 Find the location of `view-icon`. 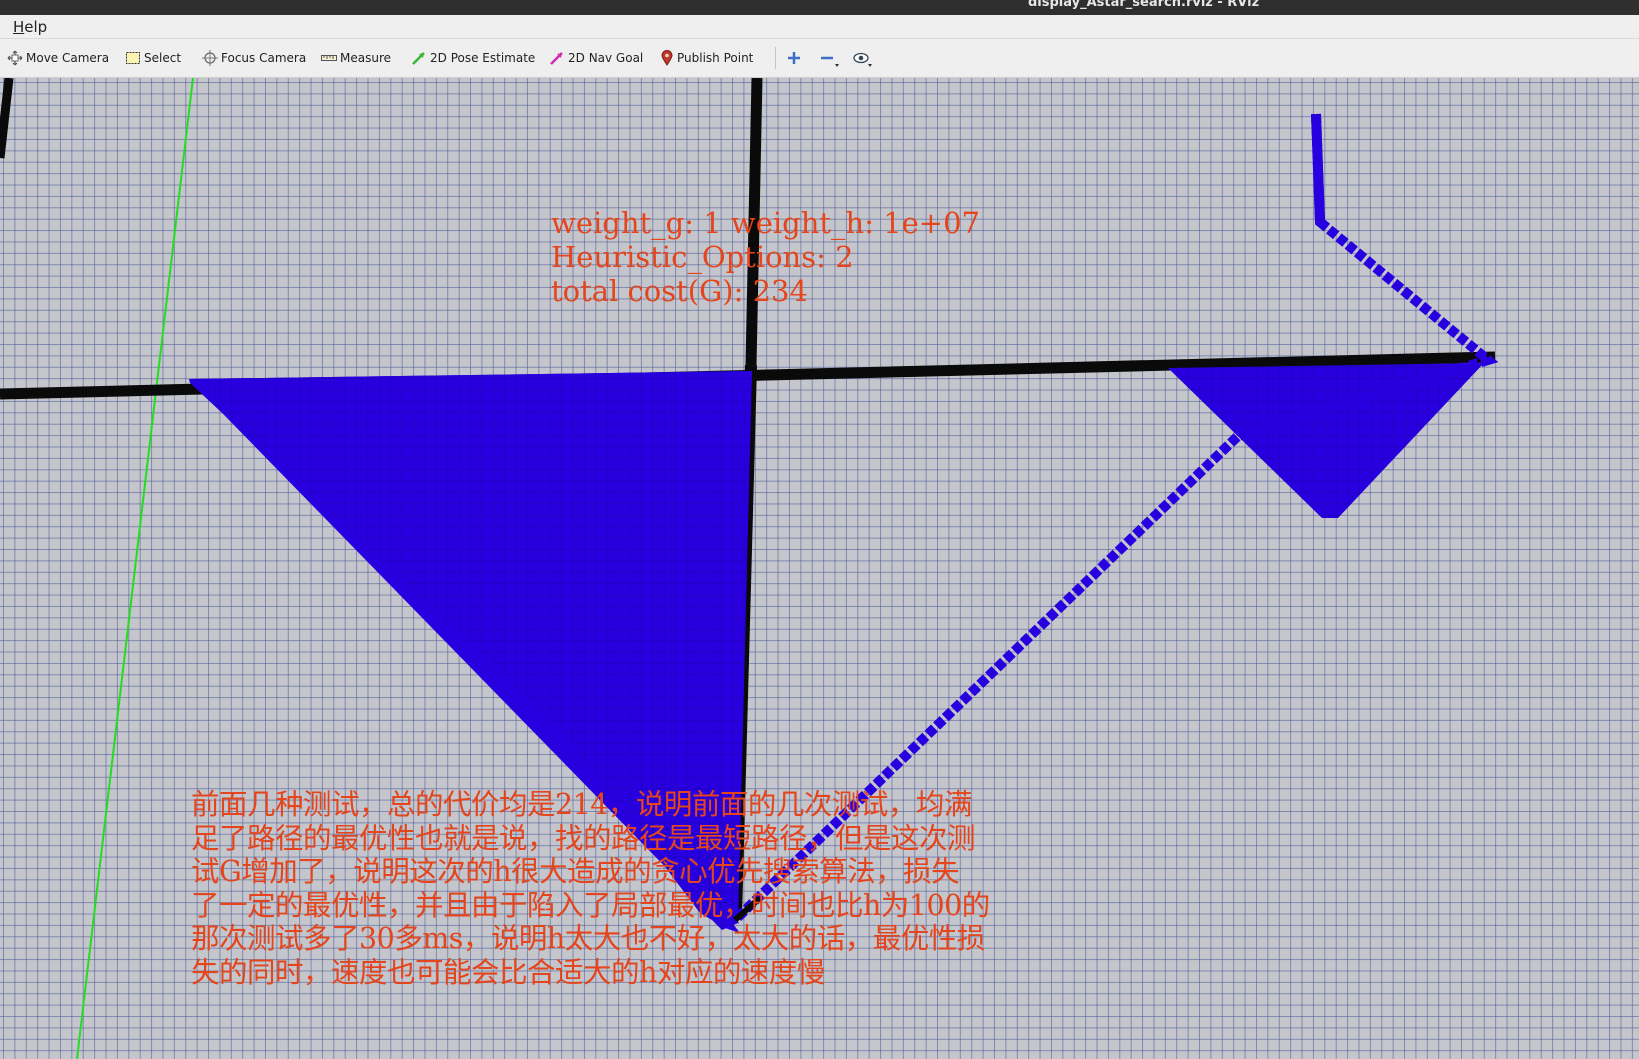

view-icon is located at coordinates (862, 59).